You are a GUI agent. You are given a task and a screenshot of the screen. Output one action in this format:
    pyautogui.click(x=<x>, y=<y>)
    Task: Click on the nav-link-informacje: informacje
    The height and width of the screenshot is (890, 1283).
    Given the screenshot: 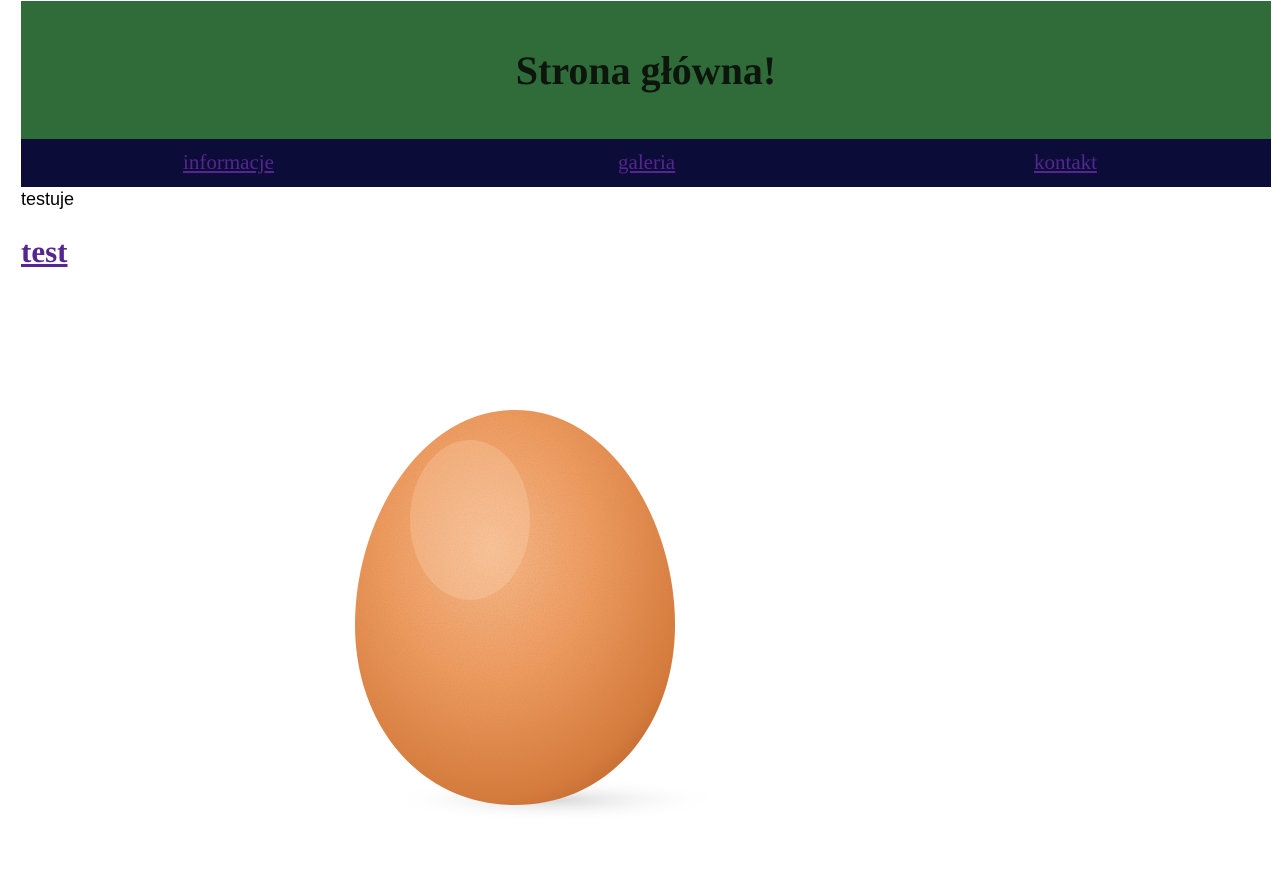 What is the action you would take?
    pyautogui.click(x=228, y=162)
    